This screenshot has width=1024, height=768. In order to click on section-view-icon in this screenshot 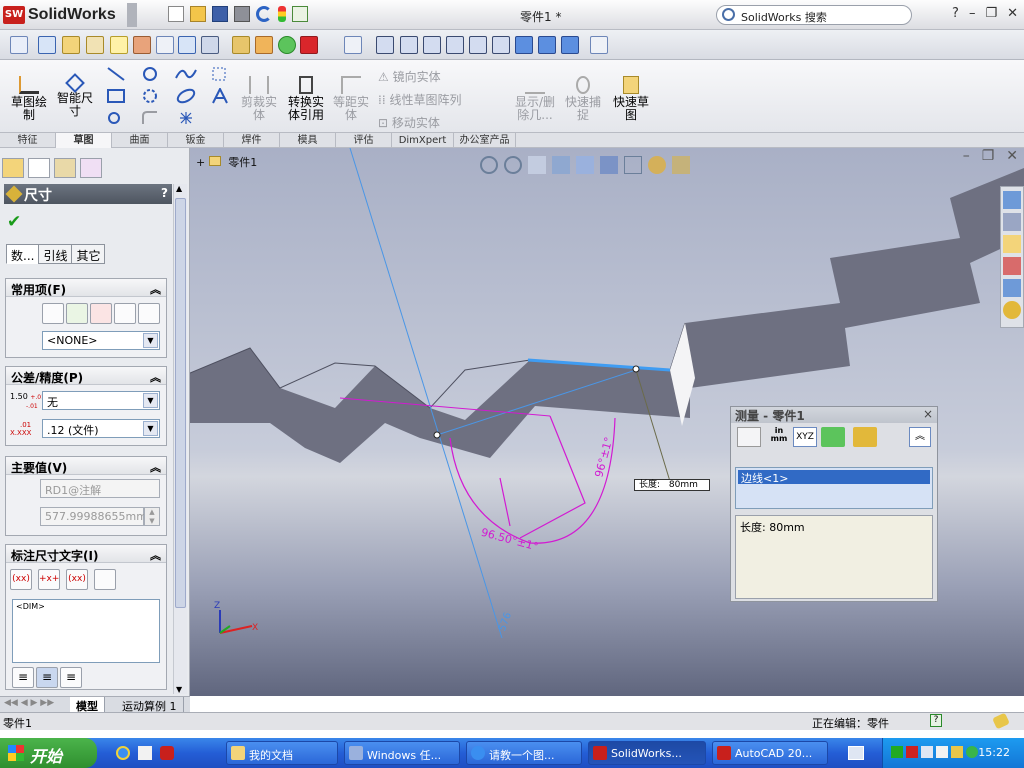, I will do `click(561, 165)`.